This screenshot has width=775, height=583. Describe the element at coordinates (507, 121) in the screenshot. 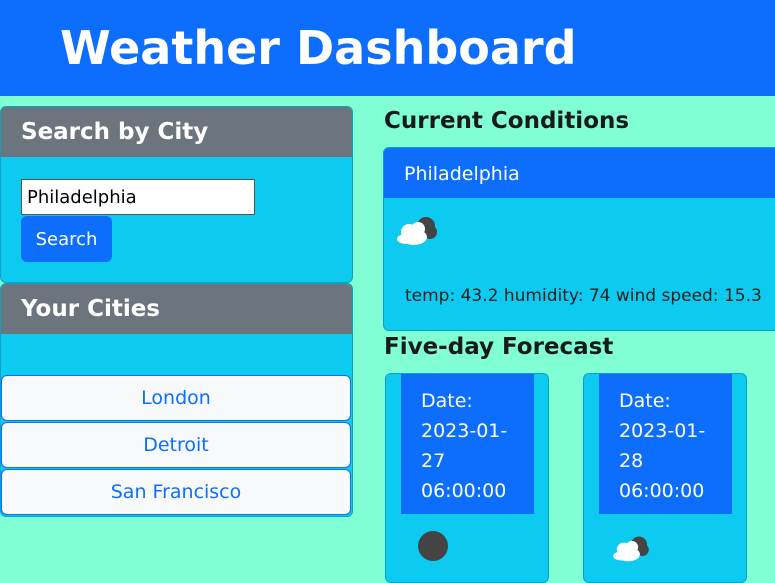

I see `current-conditions-heading: Current Conditions` at that location.